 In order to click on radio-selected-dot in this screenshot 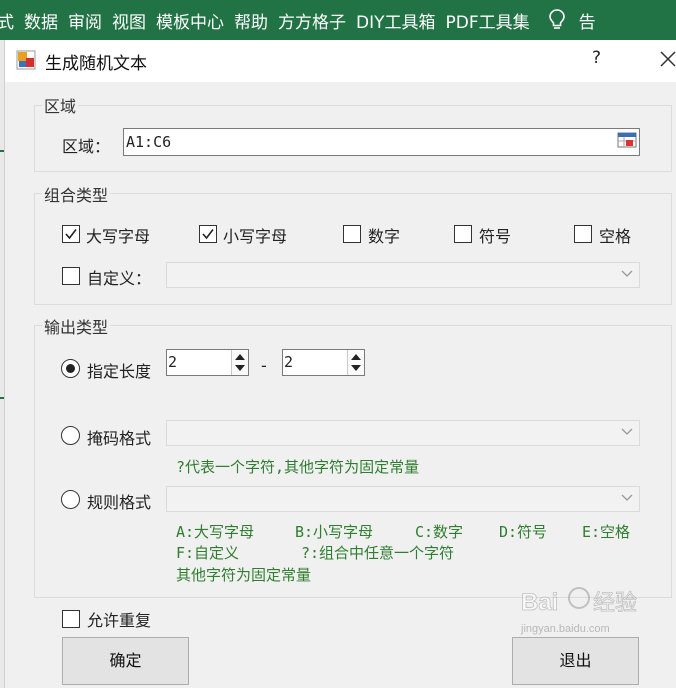, I will do `click(70, 368)`.